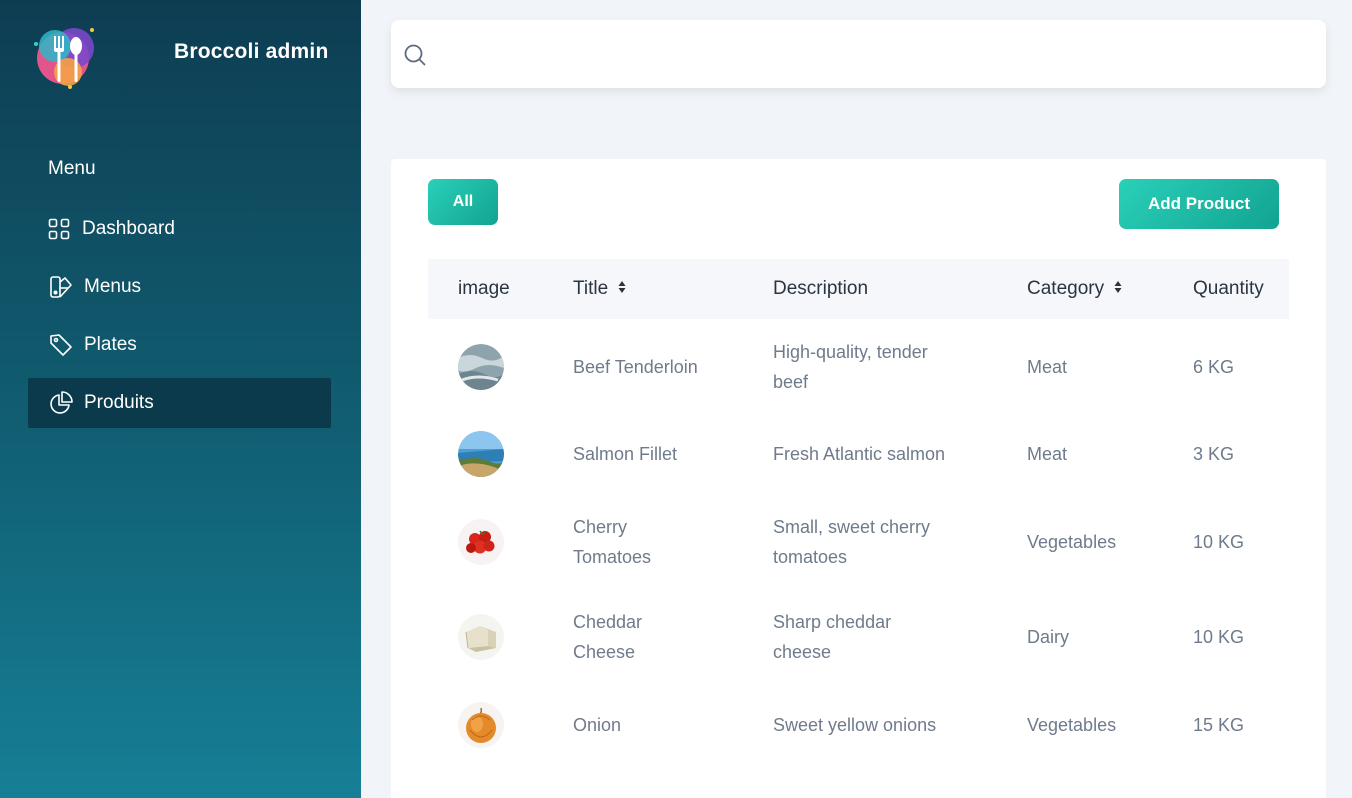 This screenshot has height=798, width=1352. What do you see at coordinates (61, 403) in the screenshot?
I see `pie-chart-icon` at bounding box center [61, 403].